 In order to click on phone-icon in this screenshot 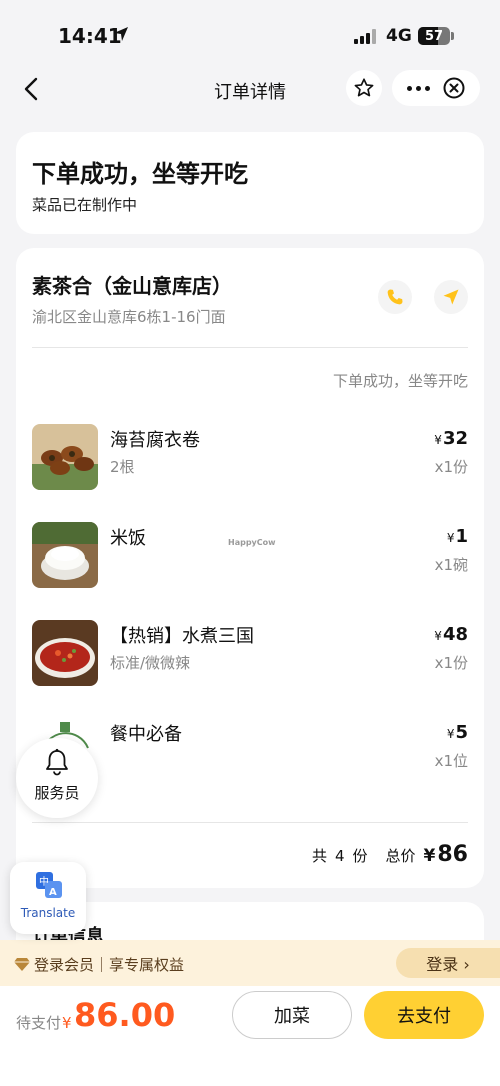, I will do `click(395, 297)`.